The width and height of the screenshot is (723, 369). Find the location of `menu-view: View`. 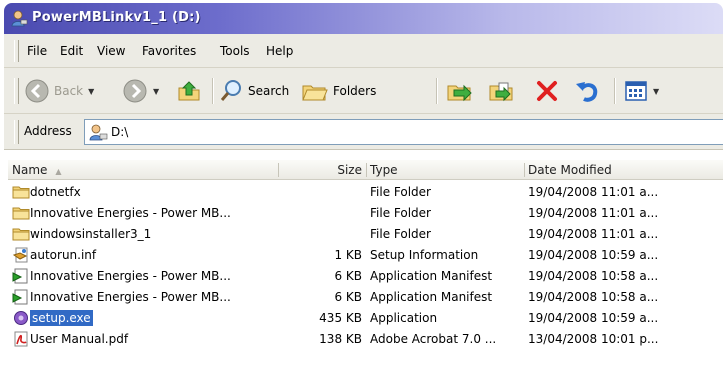

menu-view: View is located at coordinates (111, 51).